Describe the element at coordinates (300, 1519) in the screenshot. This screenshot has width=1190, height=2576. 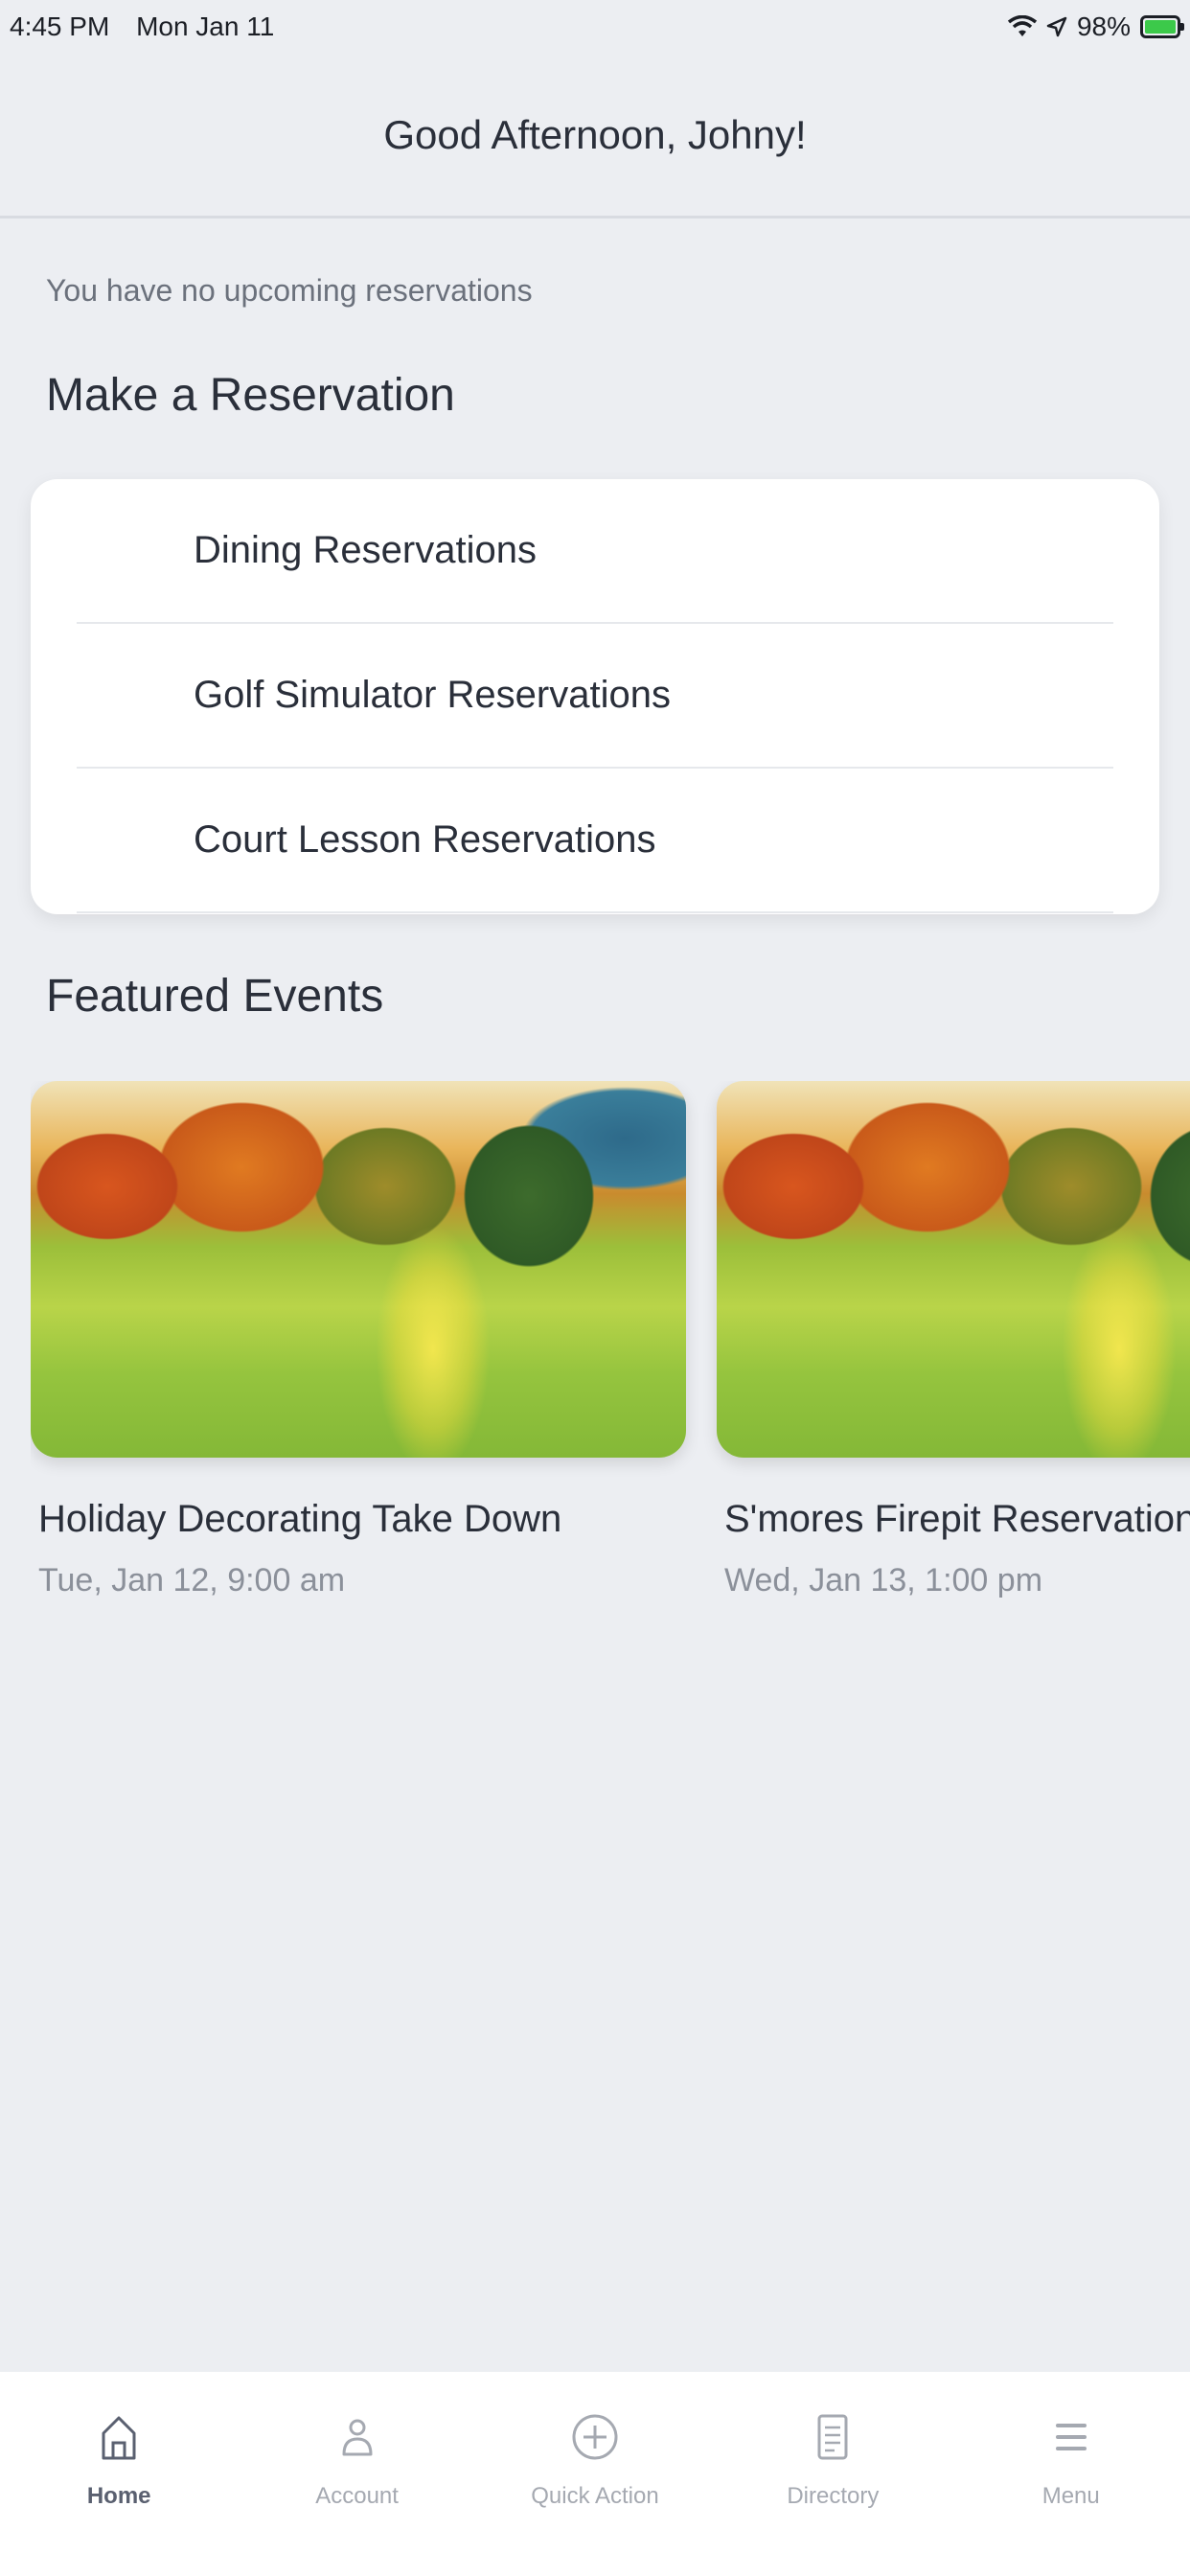
I see `event-title: Holiday Decorating Take Down` at that location.